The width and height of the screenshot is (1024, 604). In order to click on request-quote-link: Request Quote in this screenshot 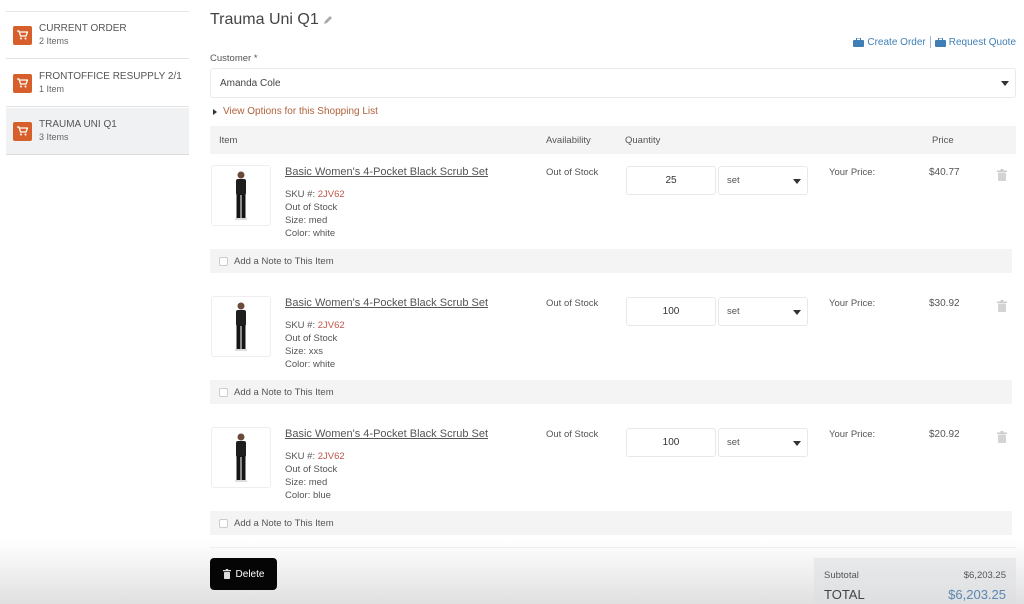, I will do `click(975, 42)`.